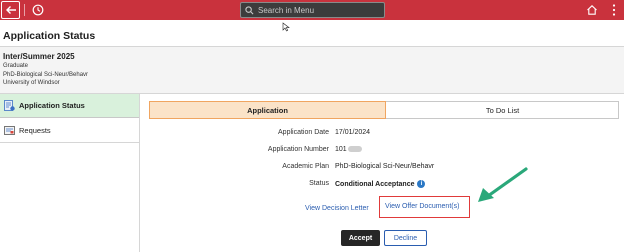 The width and height of the screenshot is (624, 252). Describe the element at coordinates (319, 183) in the screenshot. I see `status-label: Status` at that location.